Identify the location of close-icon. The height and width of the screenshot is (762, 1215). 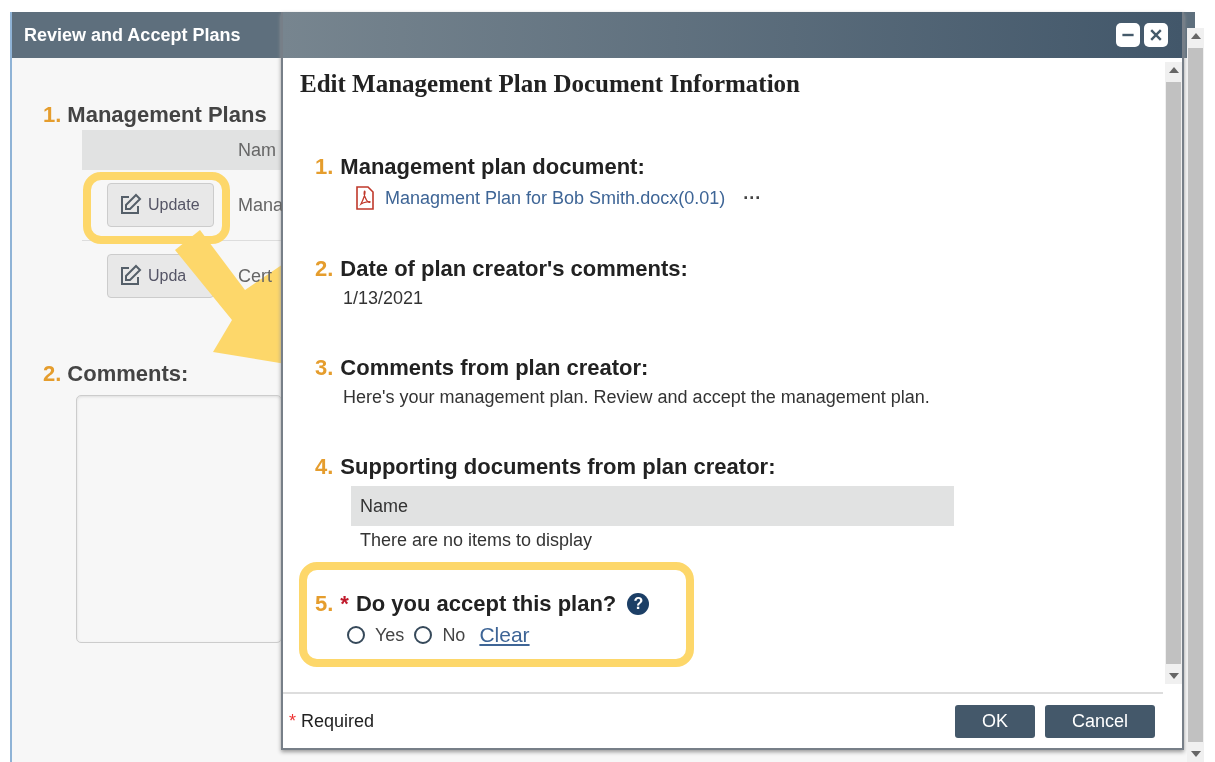
(1156, 35).